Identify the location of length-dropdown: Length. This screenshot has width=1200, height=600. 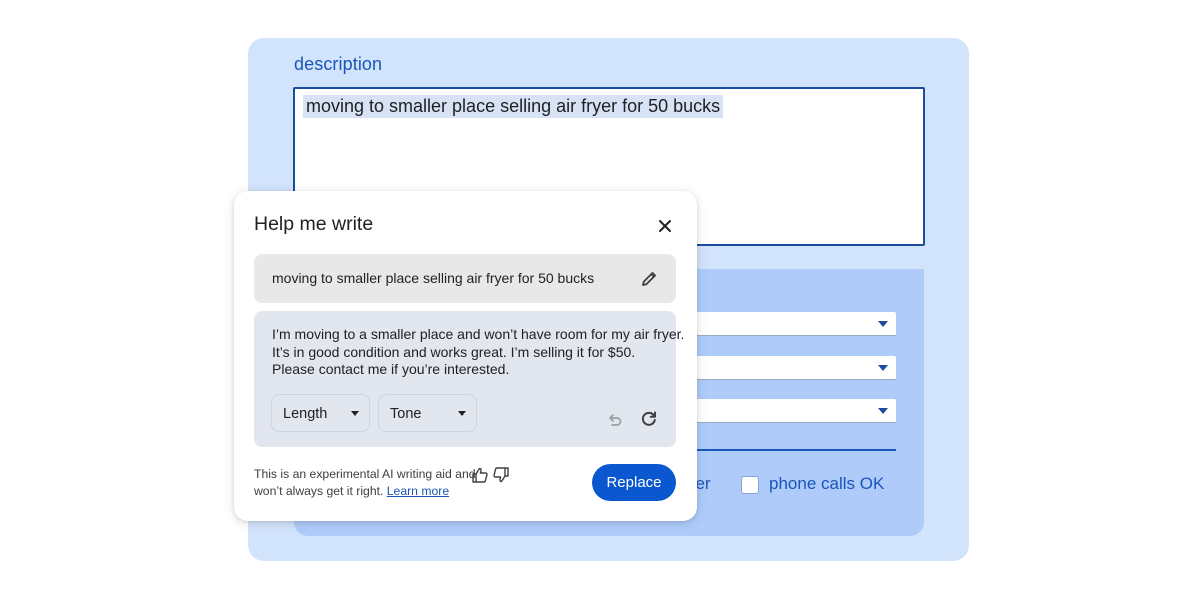
(320, 413).